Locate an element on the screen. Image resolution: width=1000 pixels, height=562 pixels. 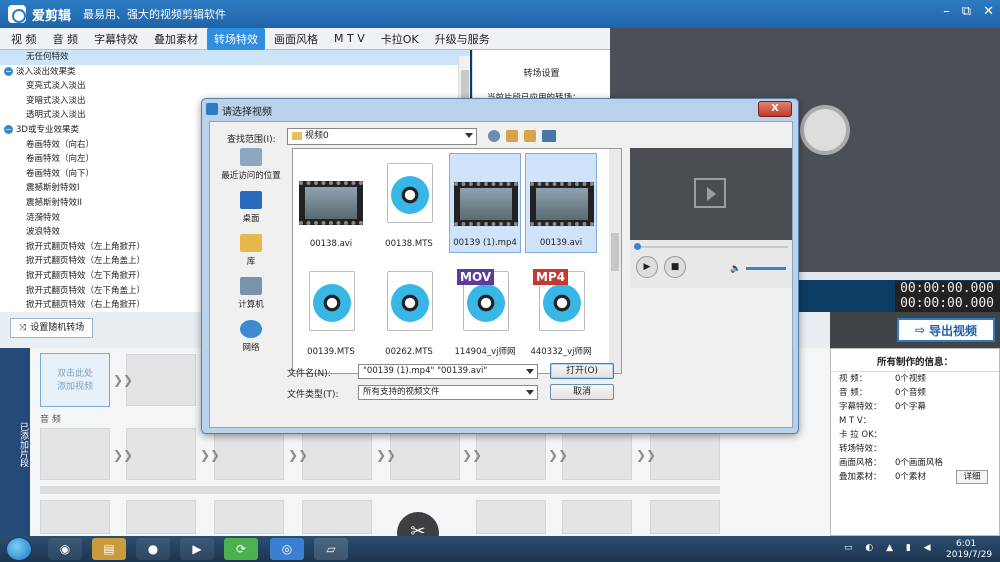
preview-seek-bar is located at coordinates (711, 246).